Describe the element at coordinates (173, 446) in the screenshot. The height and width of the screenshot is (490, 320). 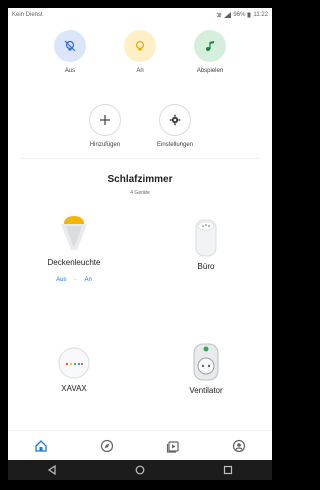
I see `media-icon` at that location.